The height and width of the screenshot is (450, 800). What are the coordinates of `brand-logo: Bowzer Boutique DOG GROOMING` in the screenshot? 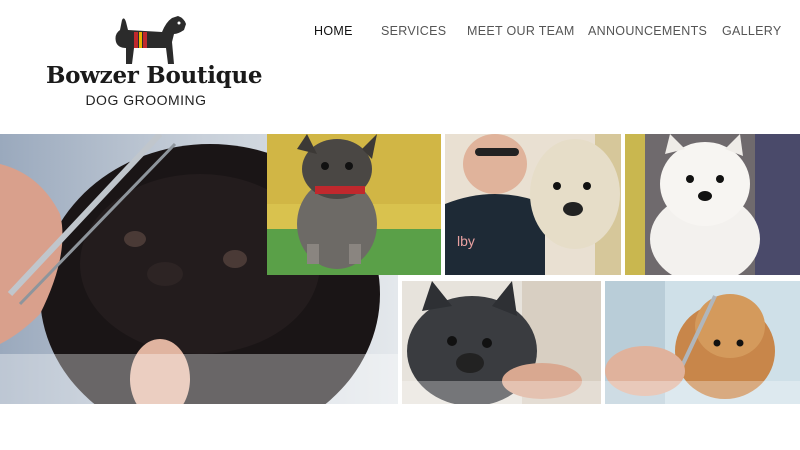 It's located at (154, 62).